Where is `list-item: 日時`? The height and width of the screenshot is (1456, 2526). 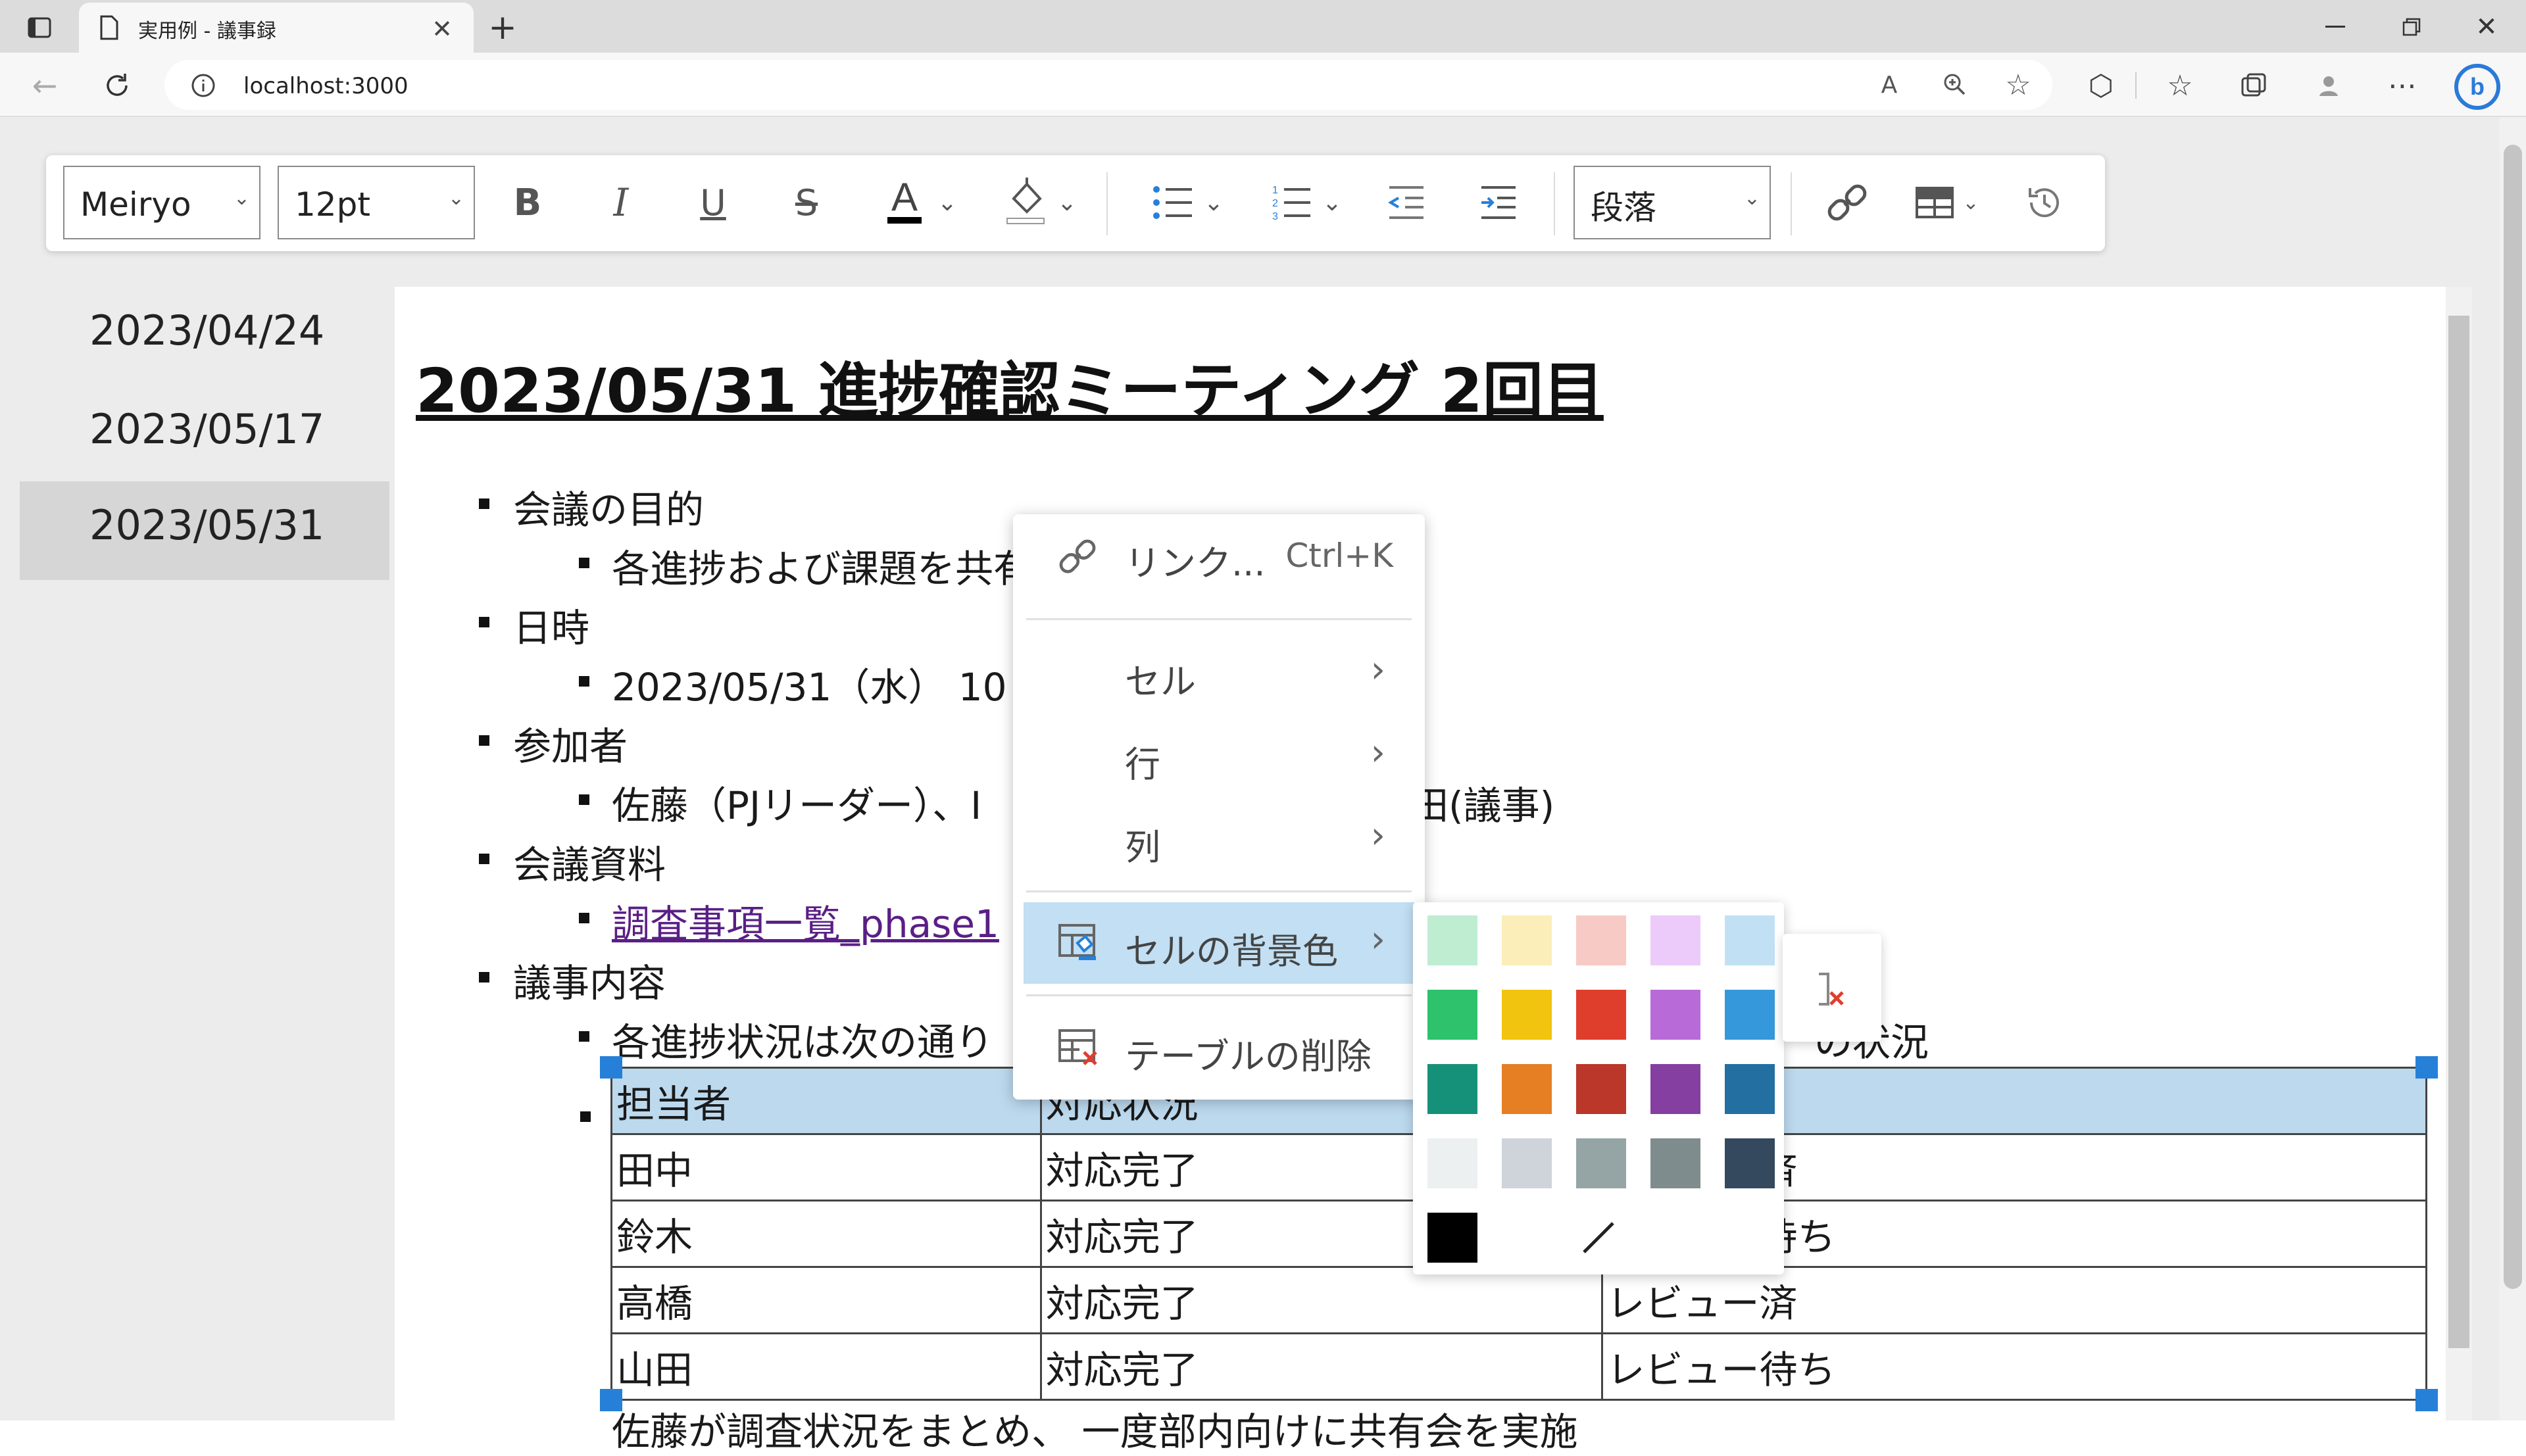
list-item: 日時 is located at coordinates (533, 624).